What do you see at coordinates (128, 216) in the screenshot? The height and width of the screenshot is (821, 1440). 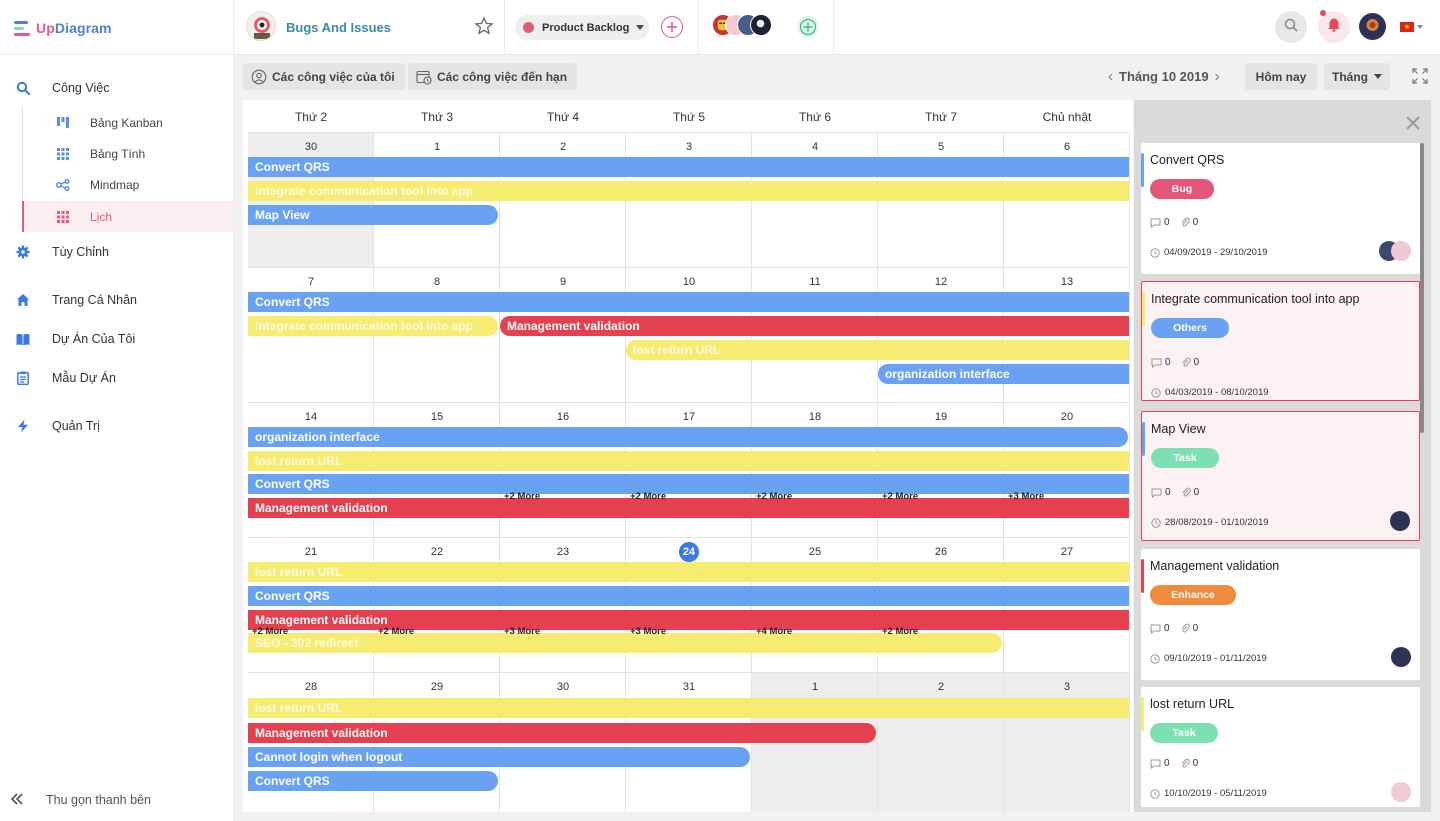 I see `sub-lich: Lịch` at bounding box center [128, 216].